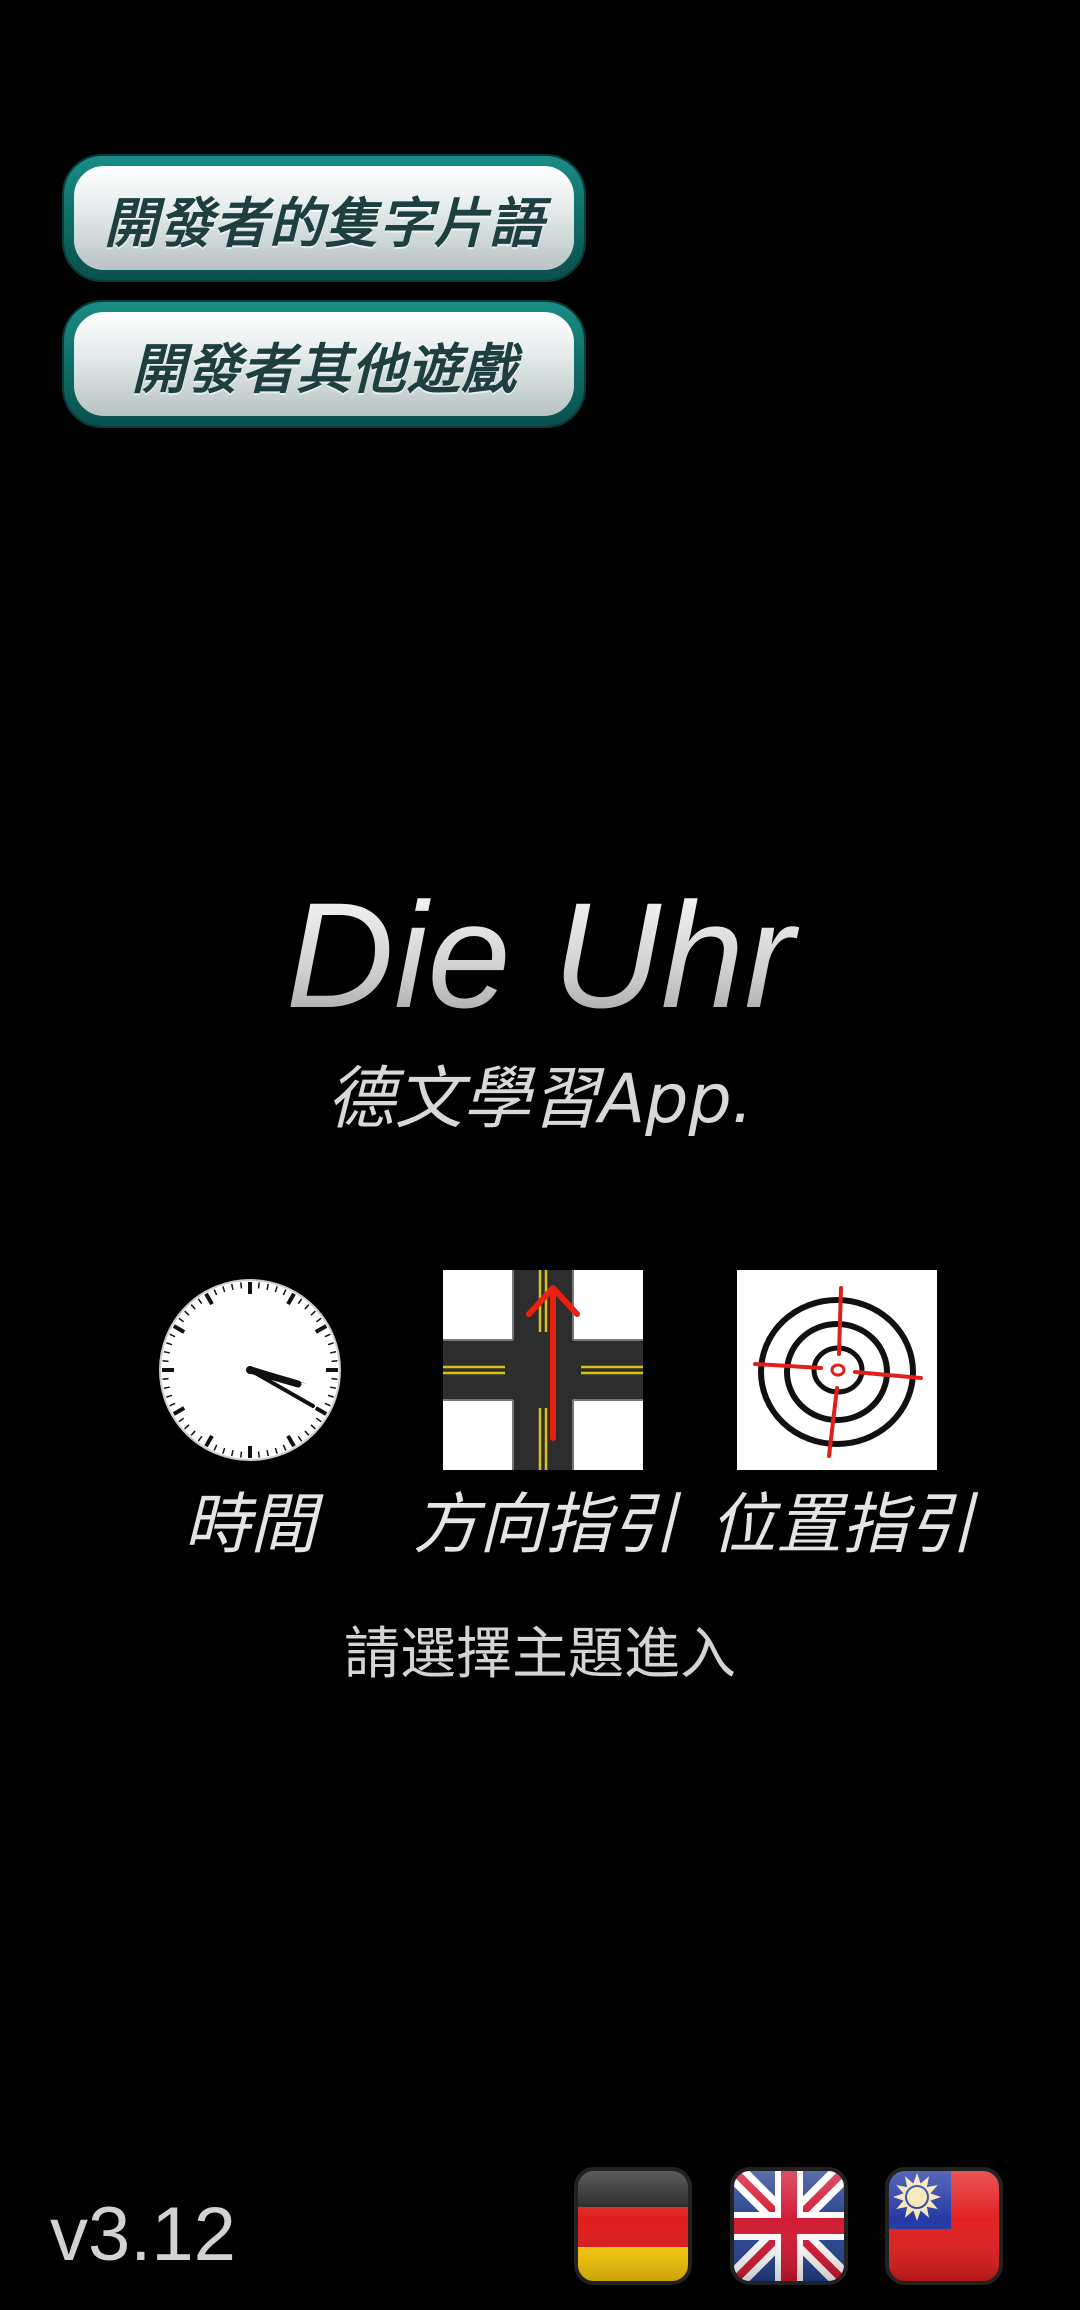 The image size is (1080, 2310). I want to click on target-crosshair-icon, so click(837, 1370).